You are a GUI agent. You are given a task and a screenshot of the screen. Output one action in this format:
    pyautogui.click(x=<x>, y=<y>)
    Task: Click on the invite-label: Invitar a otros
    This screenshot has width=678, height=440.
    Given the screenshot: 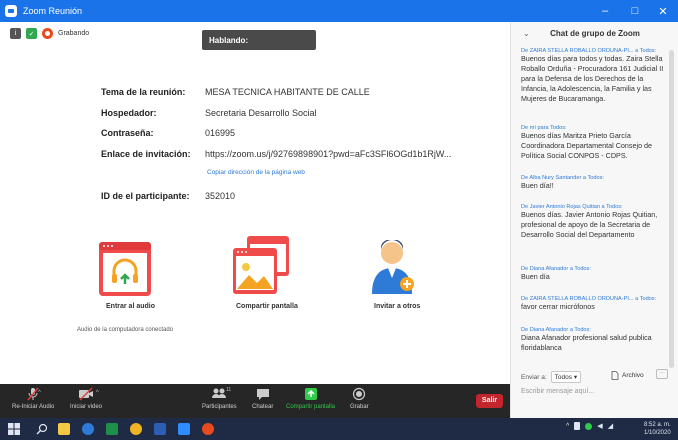 What is the action you would take?
    pyautogui.click(x=397, y=306)
    